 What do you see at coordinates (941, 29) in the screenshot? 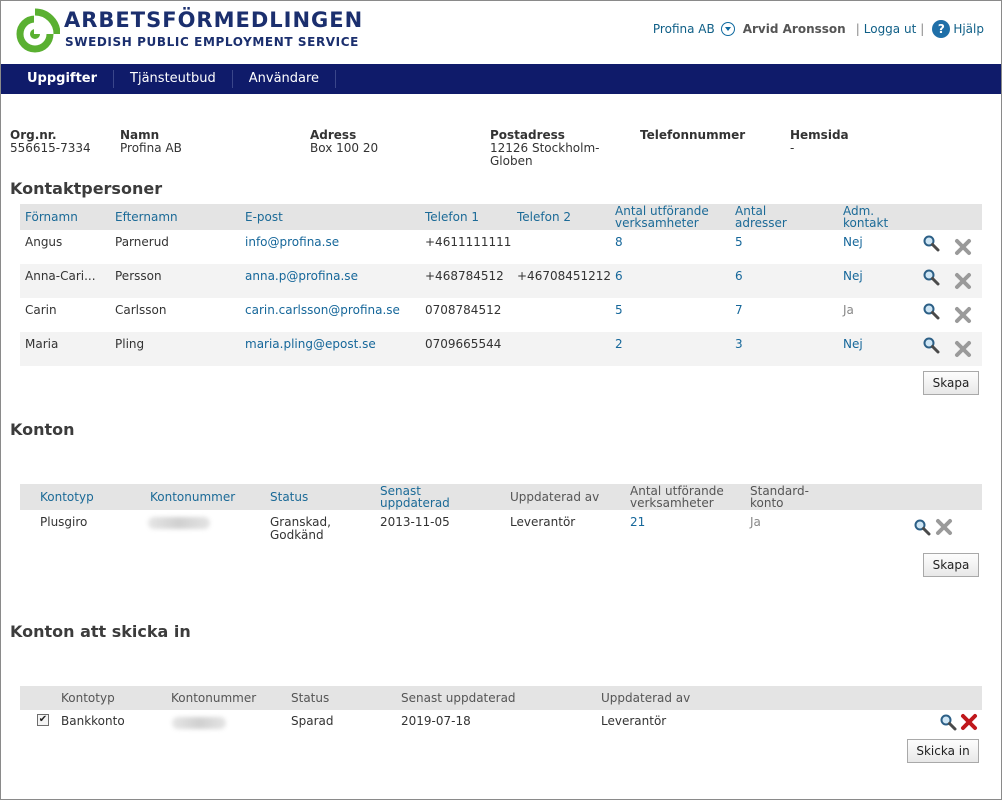
I see `help-icon: ?` at bounding box center [941, 29].